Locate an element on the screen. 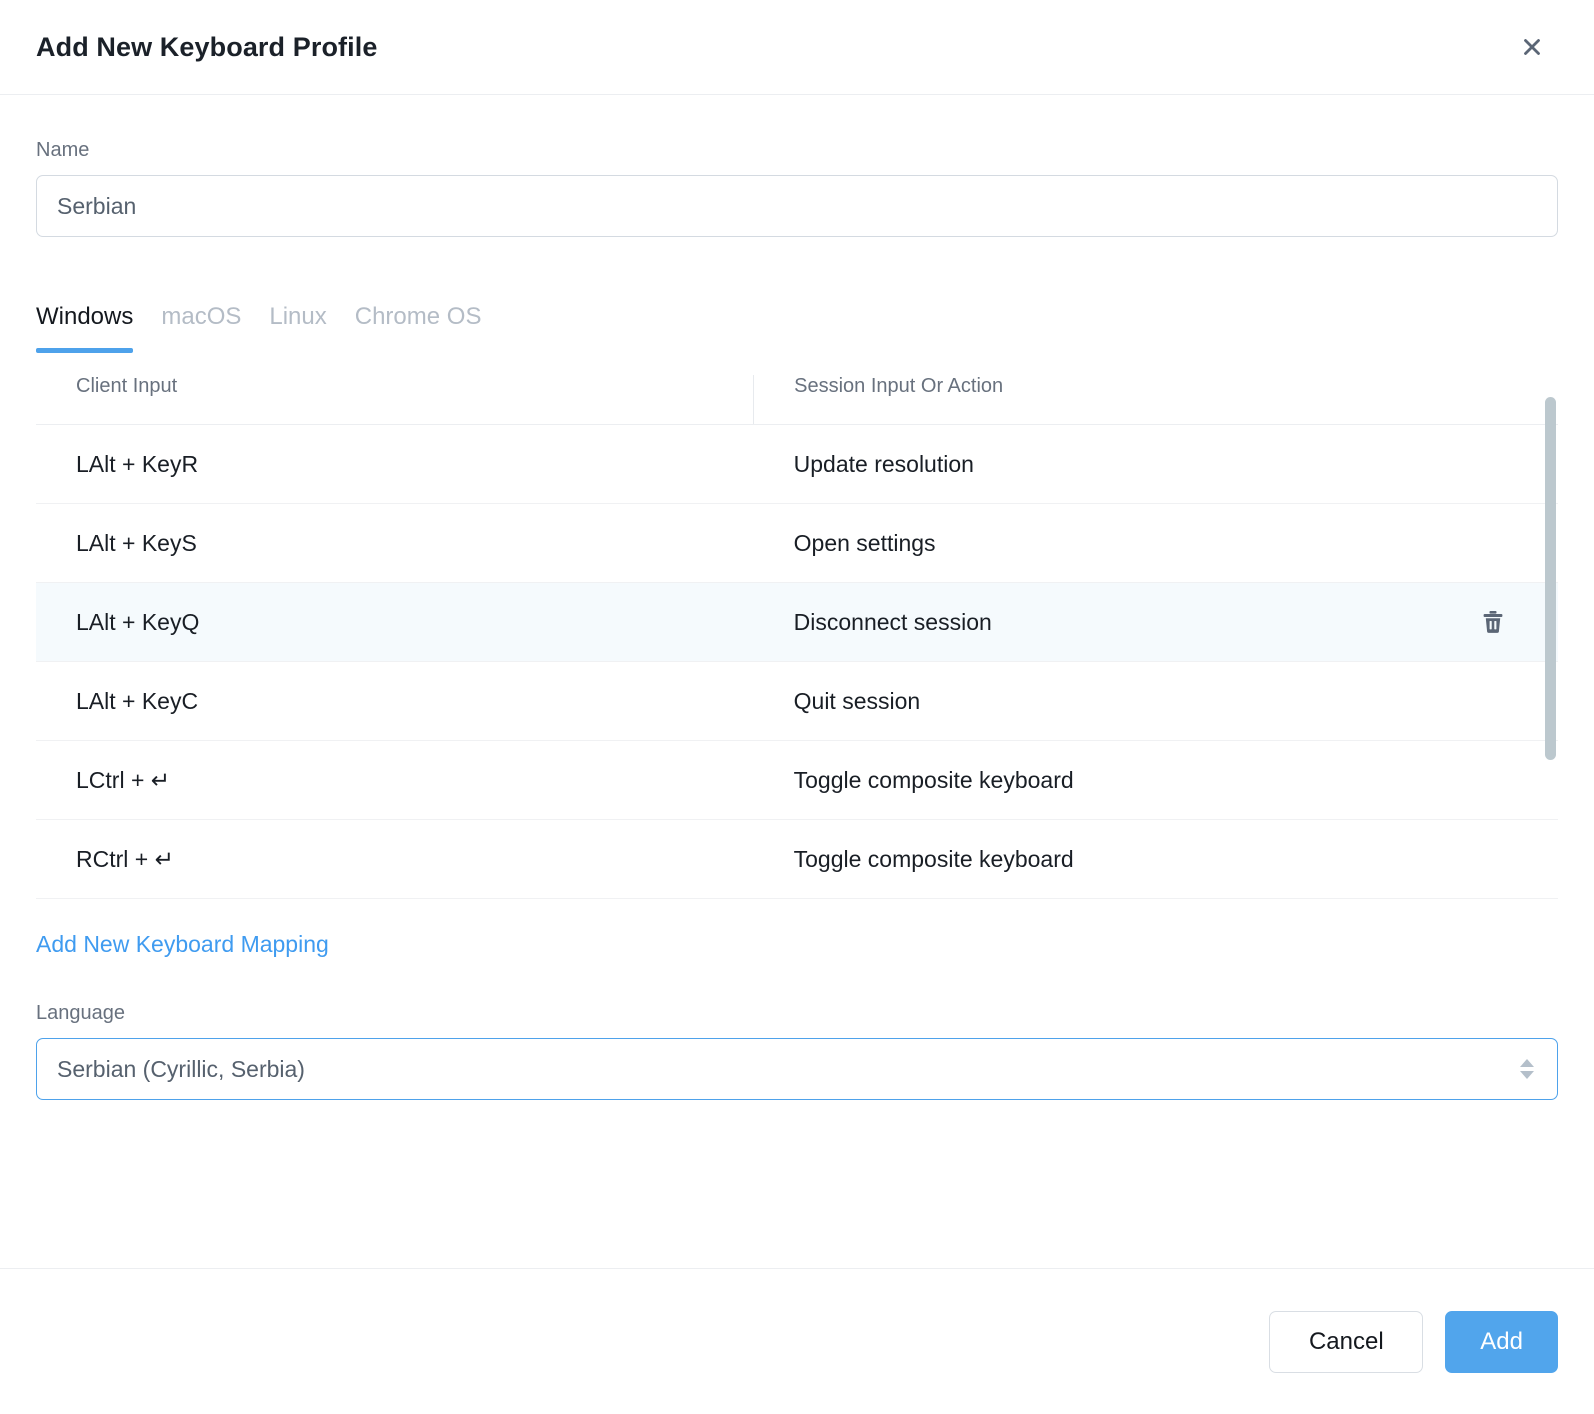  tab-windows: Windows is located at coordinates (91, 328).